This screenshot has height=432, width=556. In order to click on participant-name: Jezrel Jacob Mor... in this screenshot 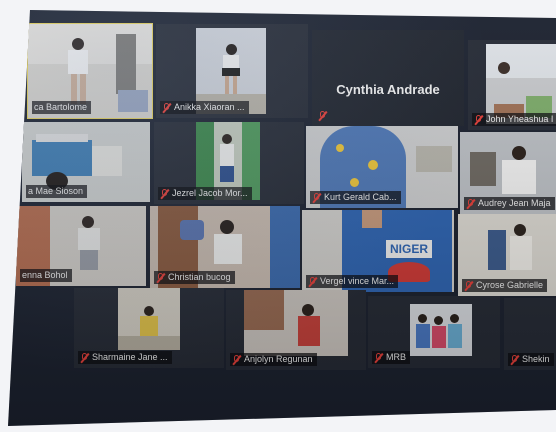, I will do `click(210, 193)`.